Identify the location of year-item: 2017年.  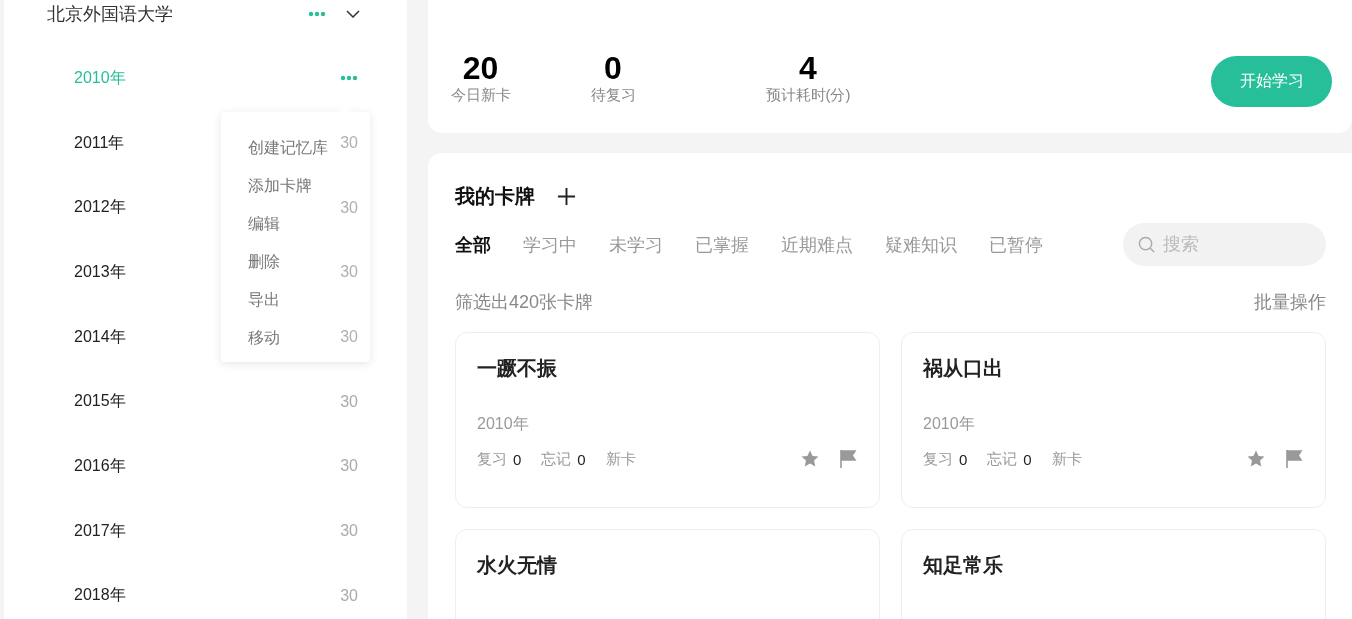
(207, 531).